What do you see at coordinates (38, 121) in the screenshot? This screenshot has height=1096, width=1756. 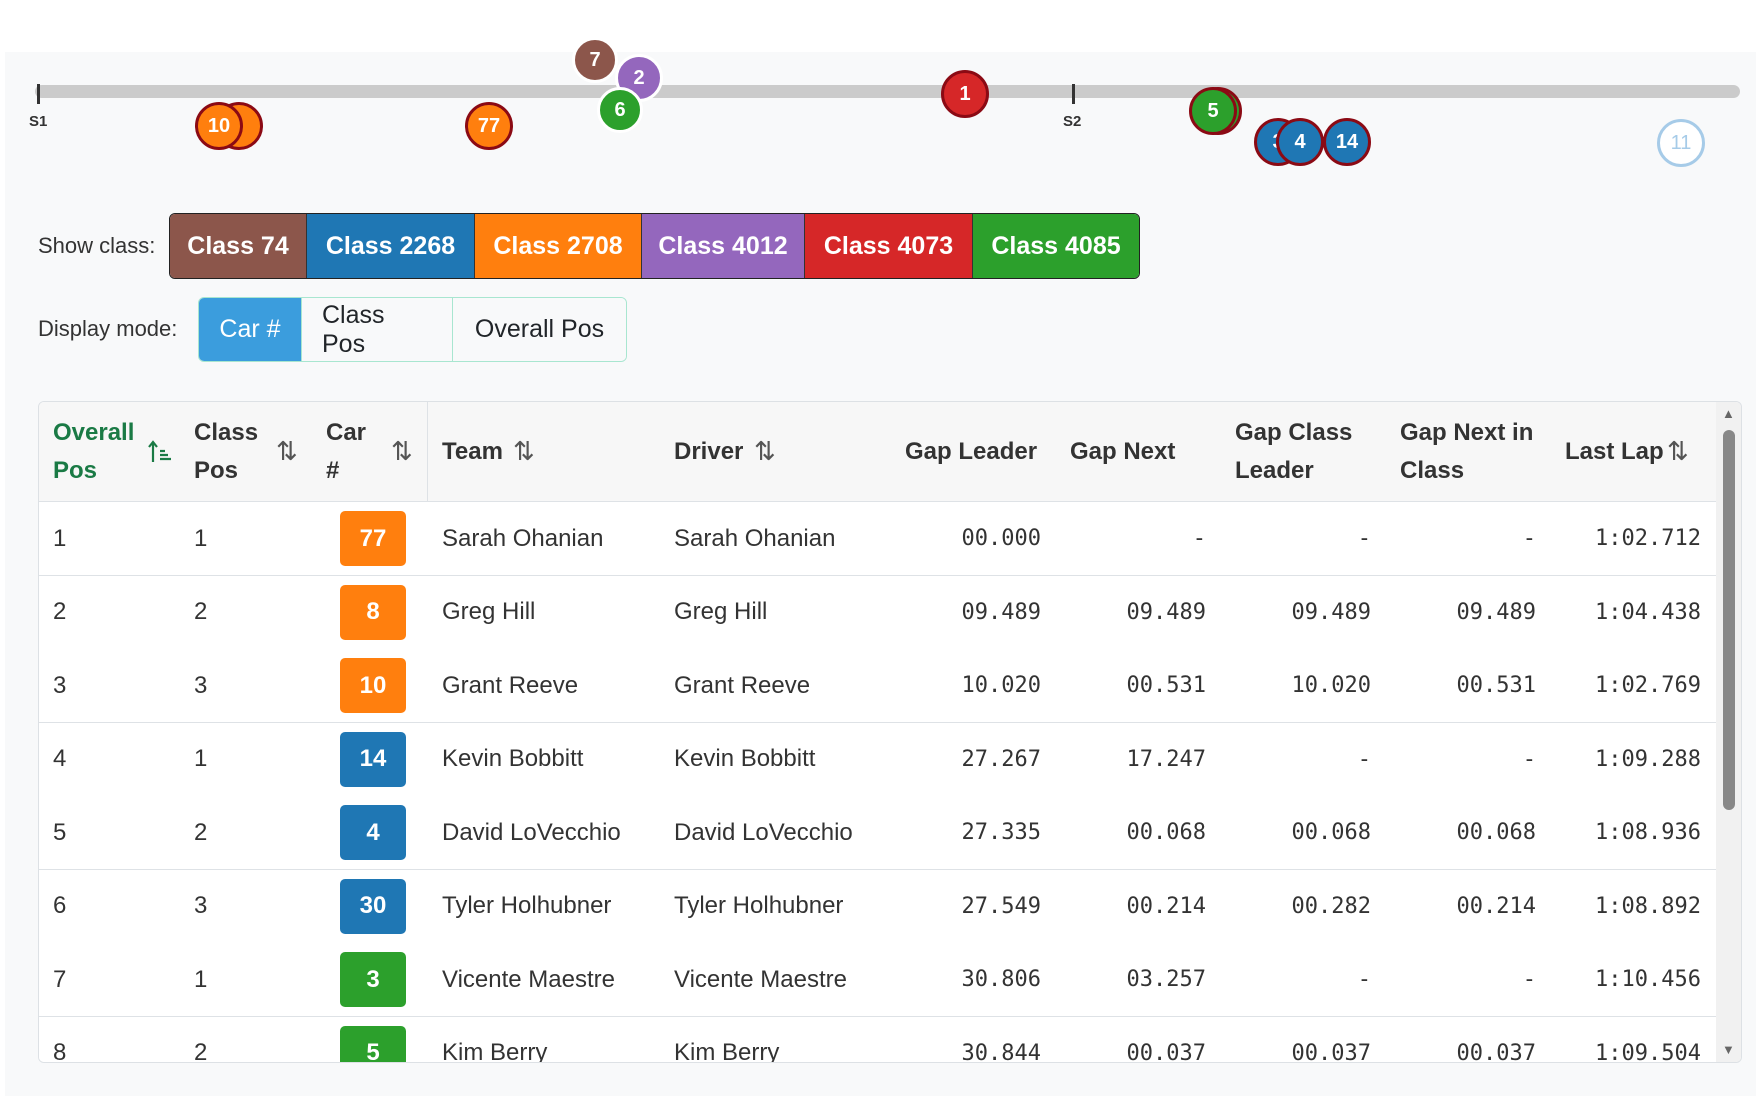 I see `sector-label-s1: S1` at bounding box center [38, 121].